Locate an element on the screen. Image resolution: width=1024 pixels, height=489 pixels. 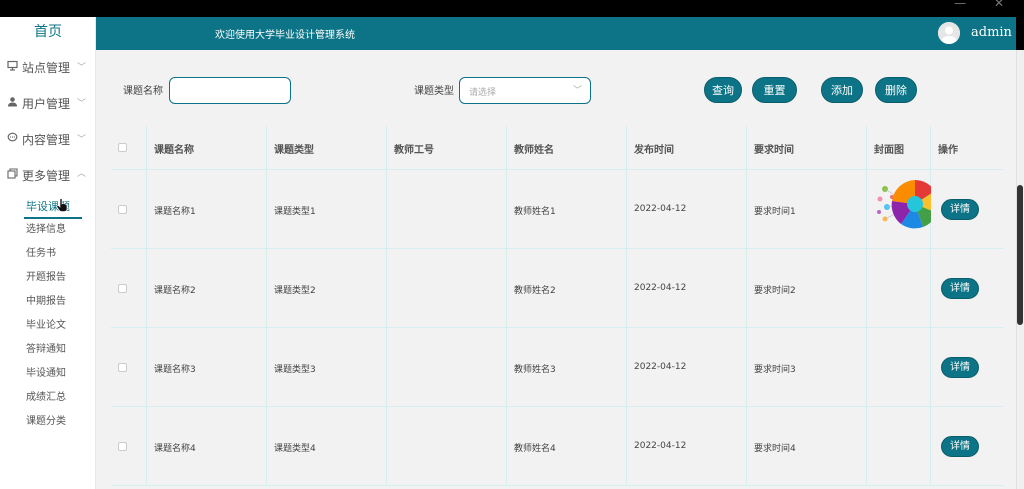
sidebar-subitem-notice: 毕设通知 is located at coordinates (48, 374).